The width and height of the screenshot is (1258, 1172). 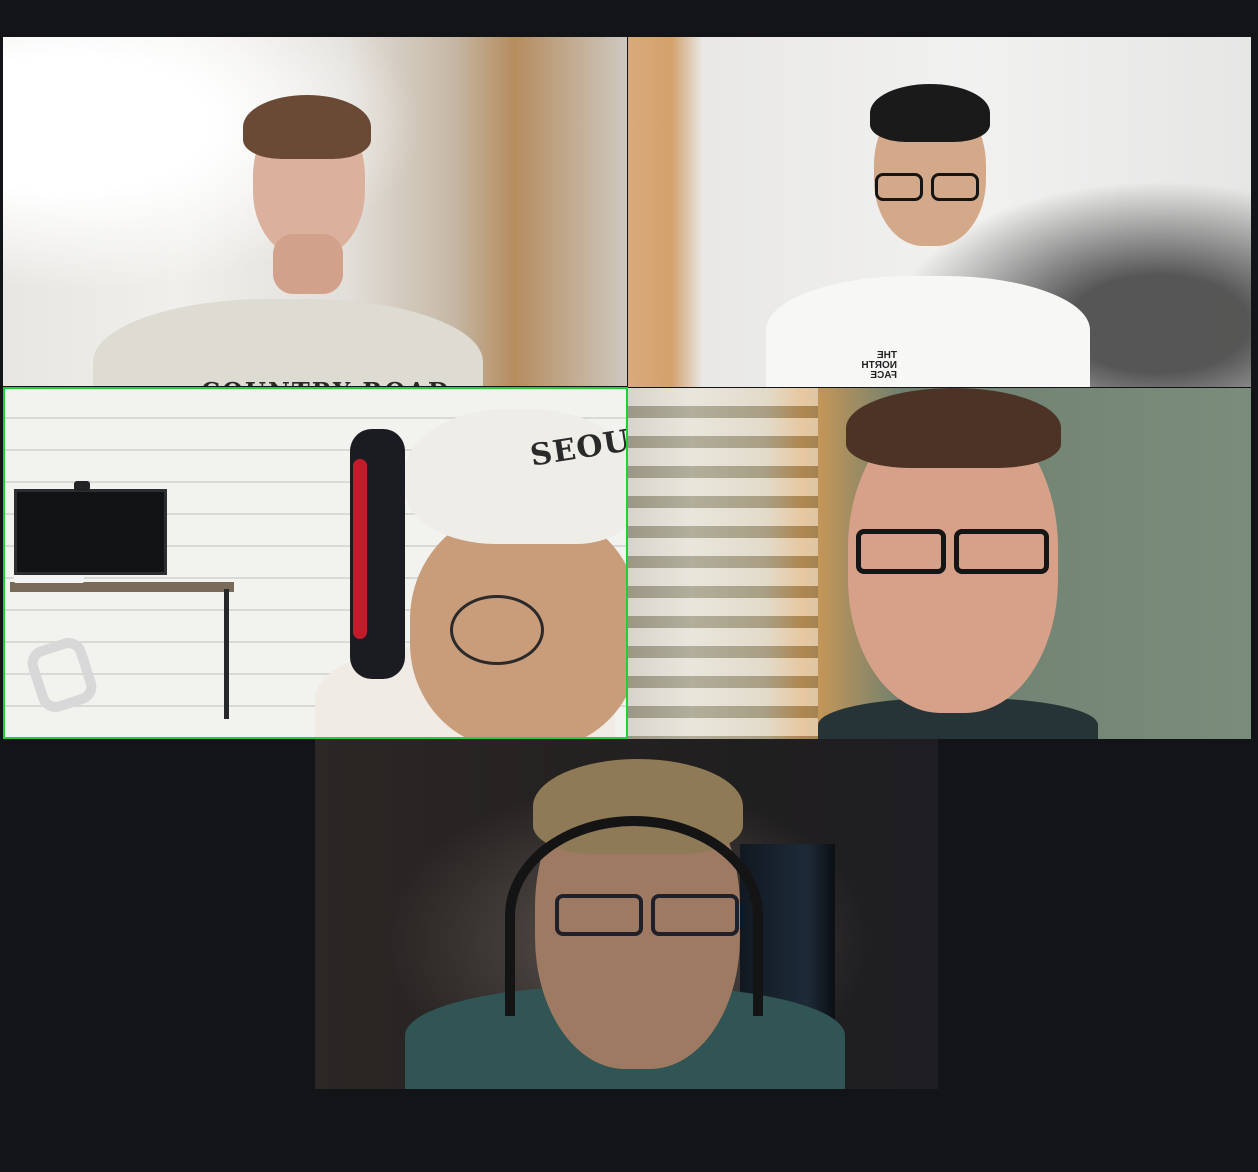 I want to click on participant-video-person: COUNTRY ROAD, so click(x=303, y=237).